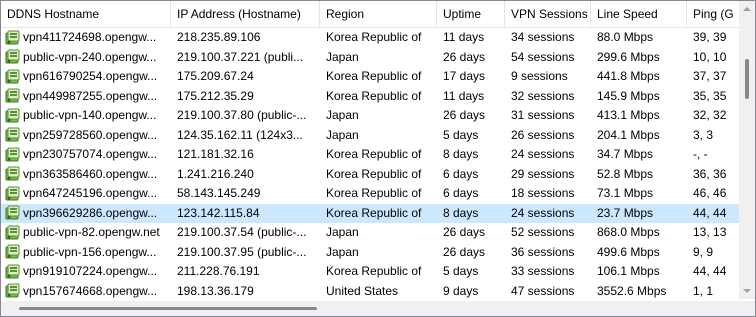 The width and height of the screenshot is (756, 317). What do you see at coordinates (747, 9) in the screenshot?
I see `scroll-up-arrow-icon` at bounding box center [747, 9].